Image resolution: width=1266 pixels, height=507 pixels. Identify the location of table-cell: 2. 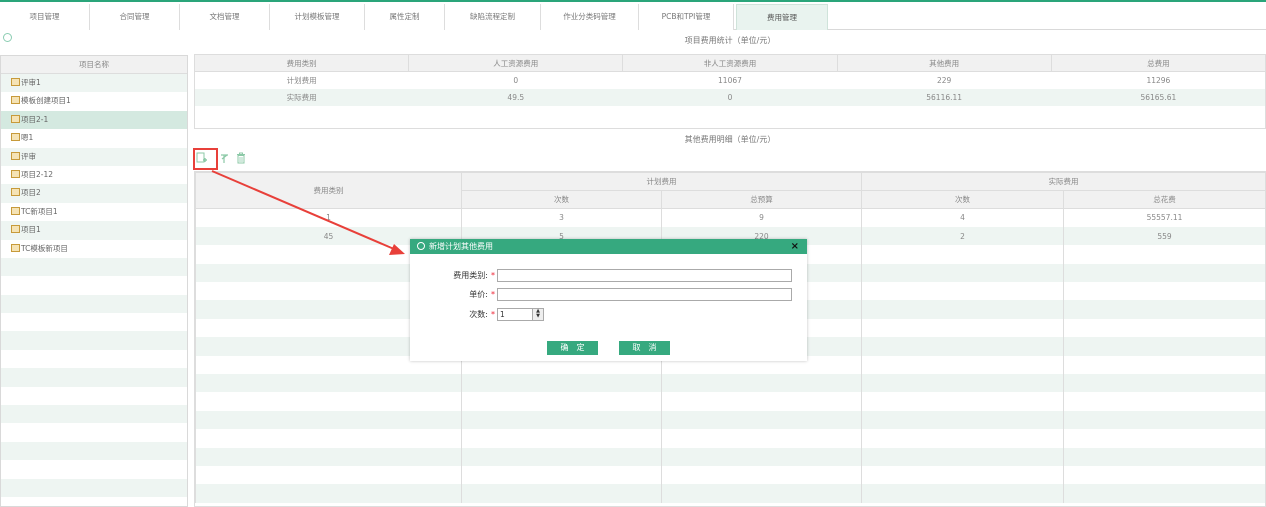
(962, 236).